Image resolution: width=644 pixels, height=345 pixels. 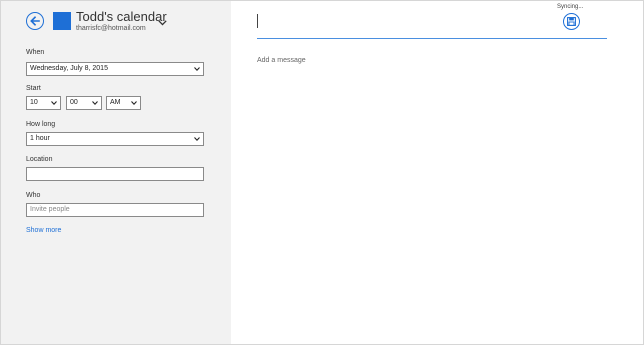 What do you see at coordinates (35, 52) in the screenshot?
I see `when-label: When` at bounding box center [35, 52].